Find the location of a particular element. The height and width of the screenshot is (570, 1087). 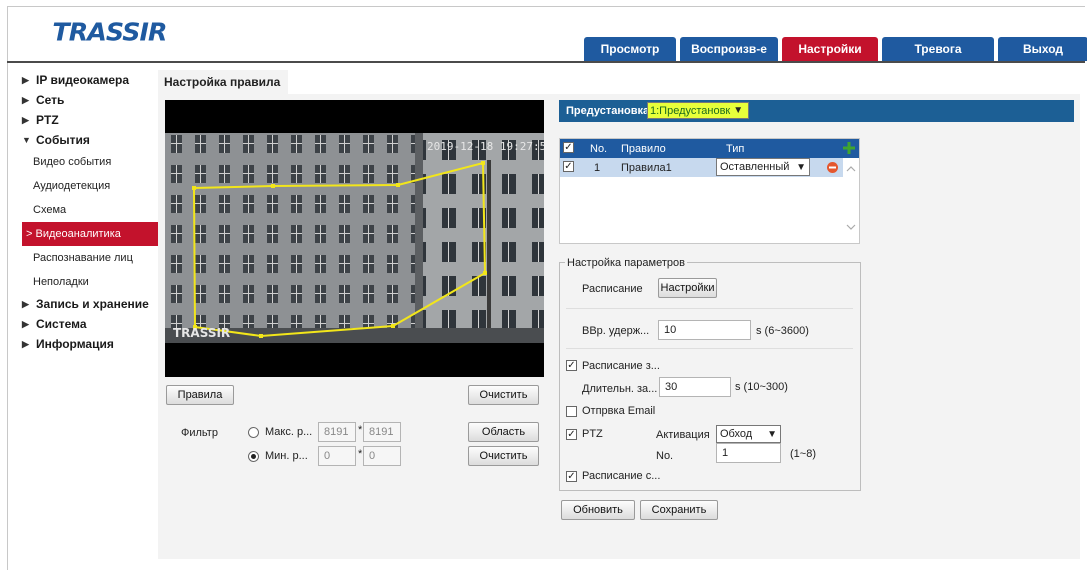

sidebar-item-face-recognition: Распознавание лиц is located at coordinates (90, 258).